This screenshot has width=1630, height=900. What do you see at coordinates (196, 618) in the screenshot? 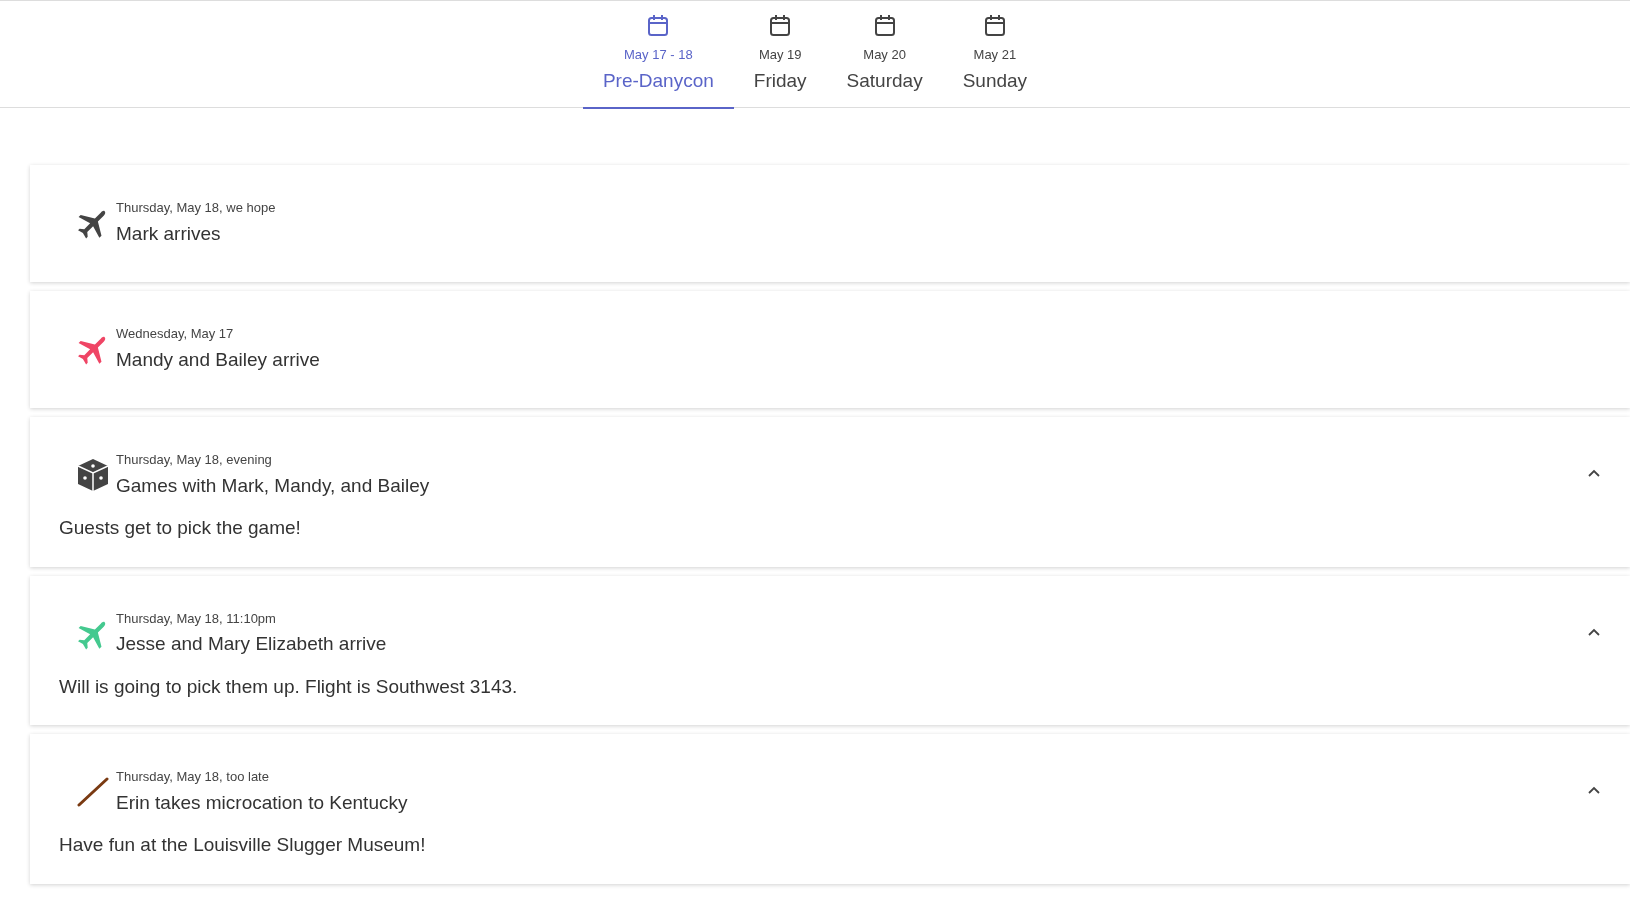
I see `event-time: Thursday, May 18, 11:10pm` at bounding box center [196, 618].